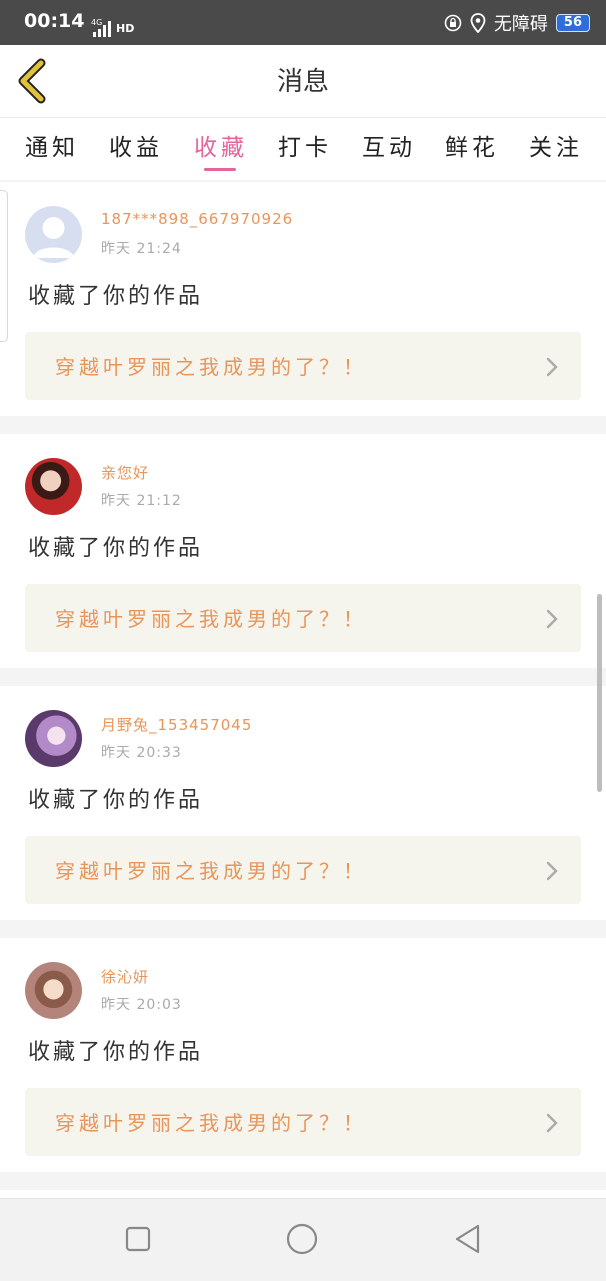  I want to click on tab-checkin: 打卡, so click(305, 145).